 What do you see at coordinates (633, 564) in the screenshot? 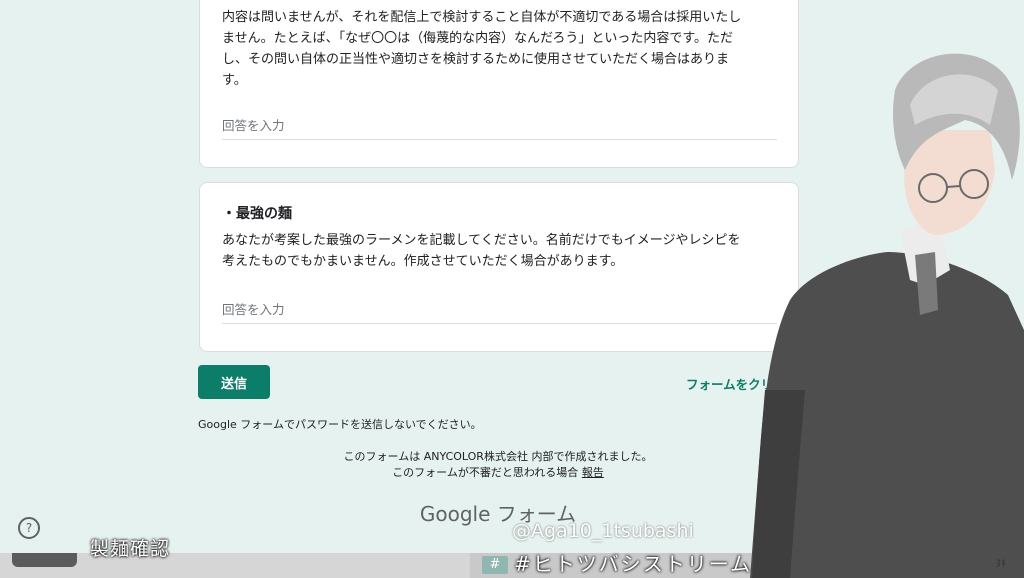
I see `overlay-hashtag: #ヒトツバシストリーム` at bounding box center [633, 564].